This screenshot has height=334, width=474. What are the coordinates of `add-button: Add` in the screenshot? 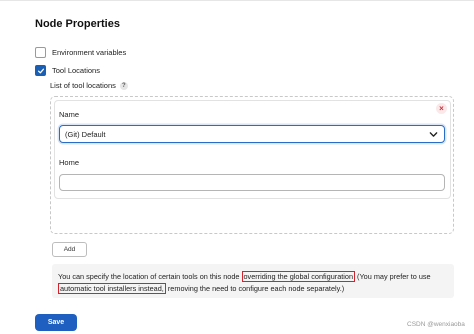 It's located at (69, 249).